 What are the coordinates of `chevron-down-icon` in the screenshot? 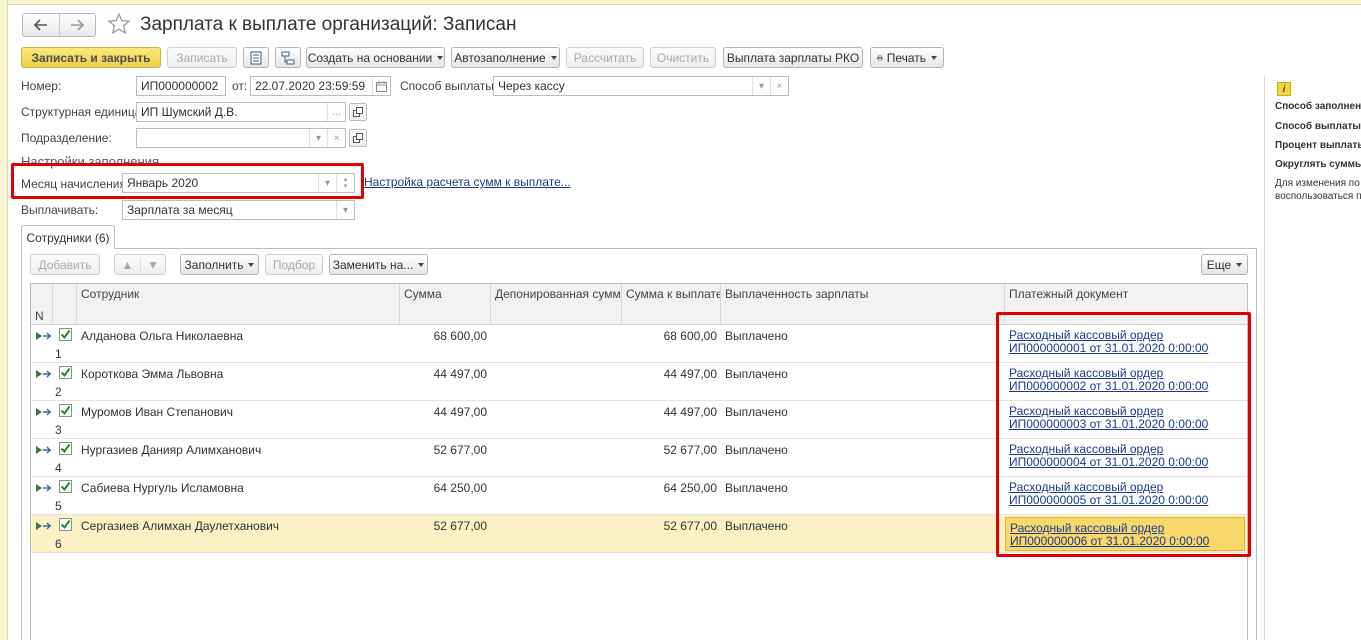 It's located at (421, 264).